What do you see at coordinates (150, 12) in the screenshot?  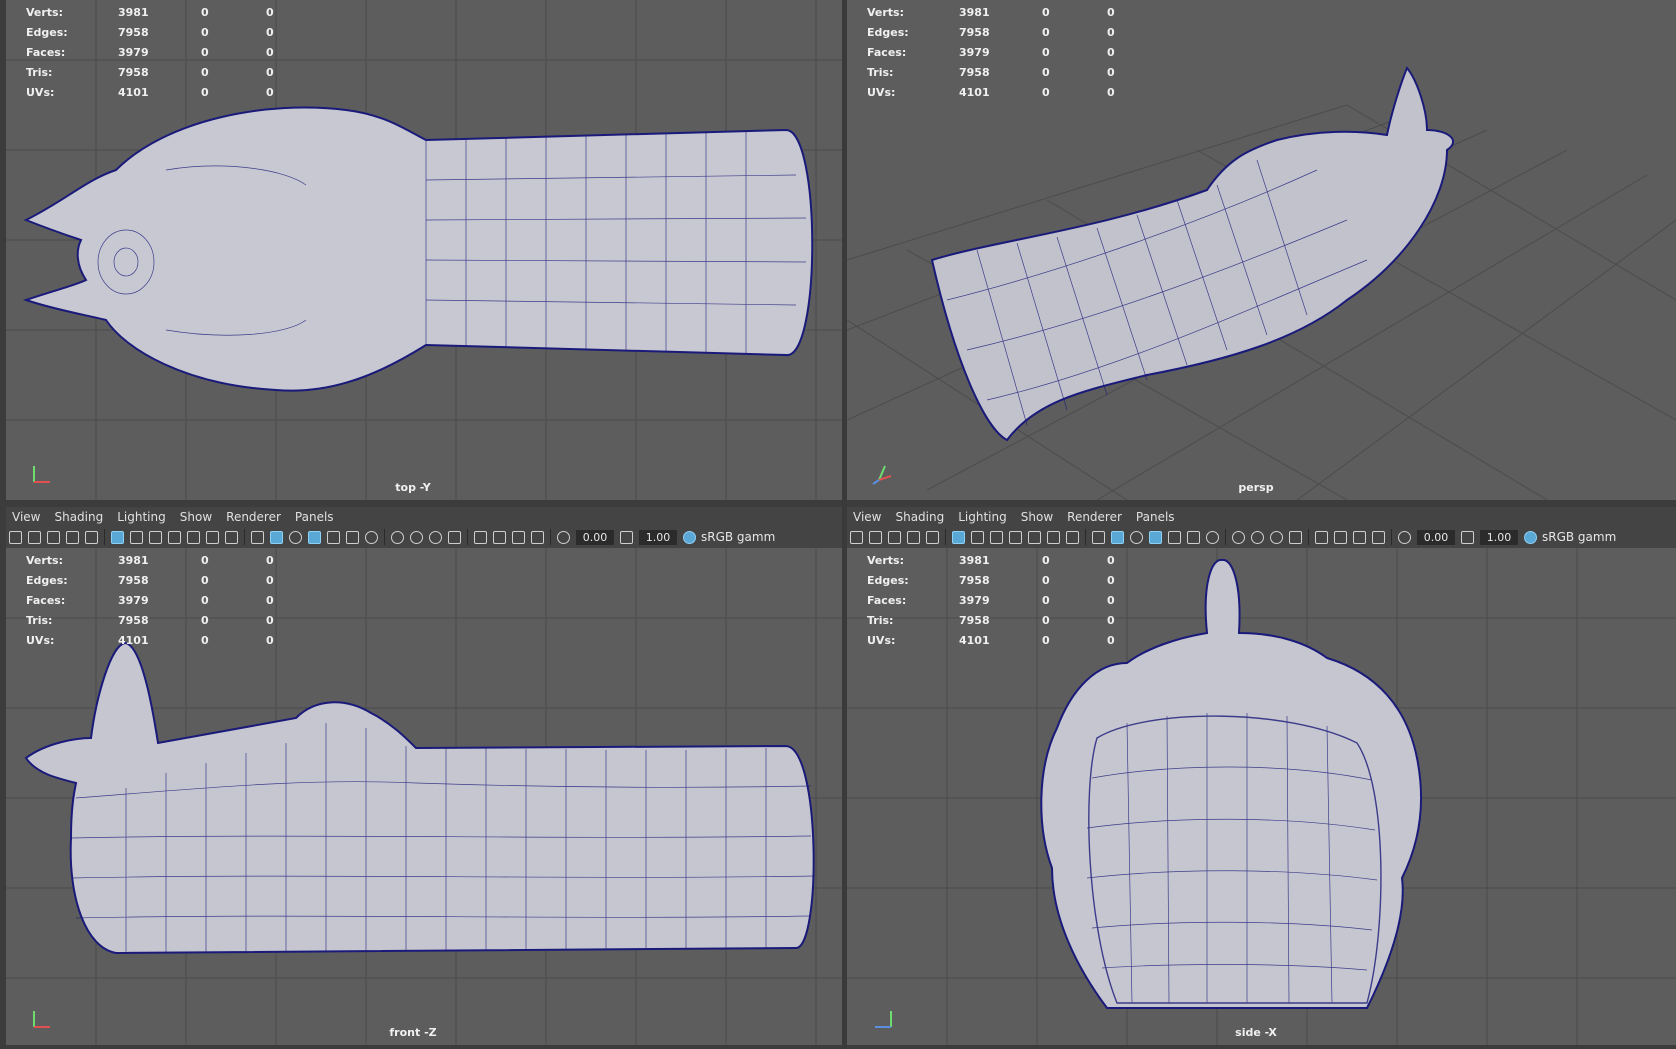 I see `hud-row-verts: Verts: 3981 0 0` at bounding box center [150, 12].